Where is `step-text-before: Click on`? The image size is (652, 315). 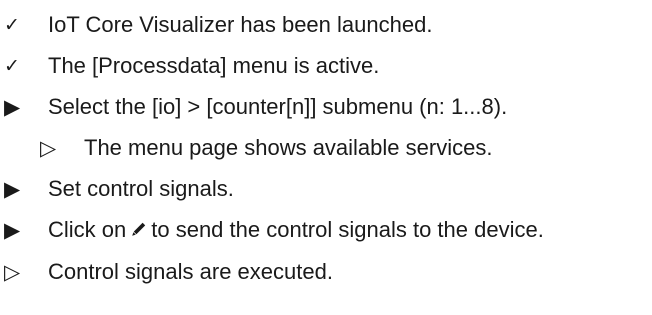
step-text-before: Click on is located at coordinates (87, 229).